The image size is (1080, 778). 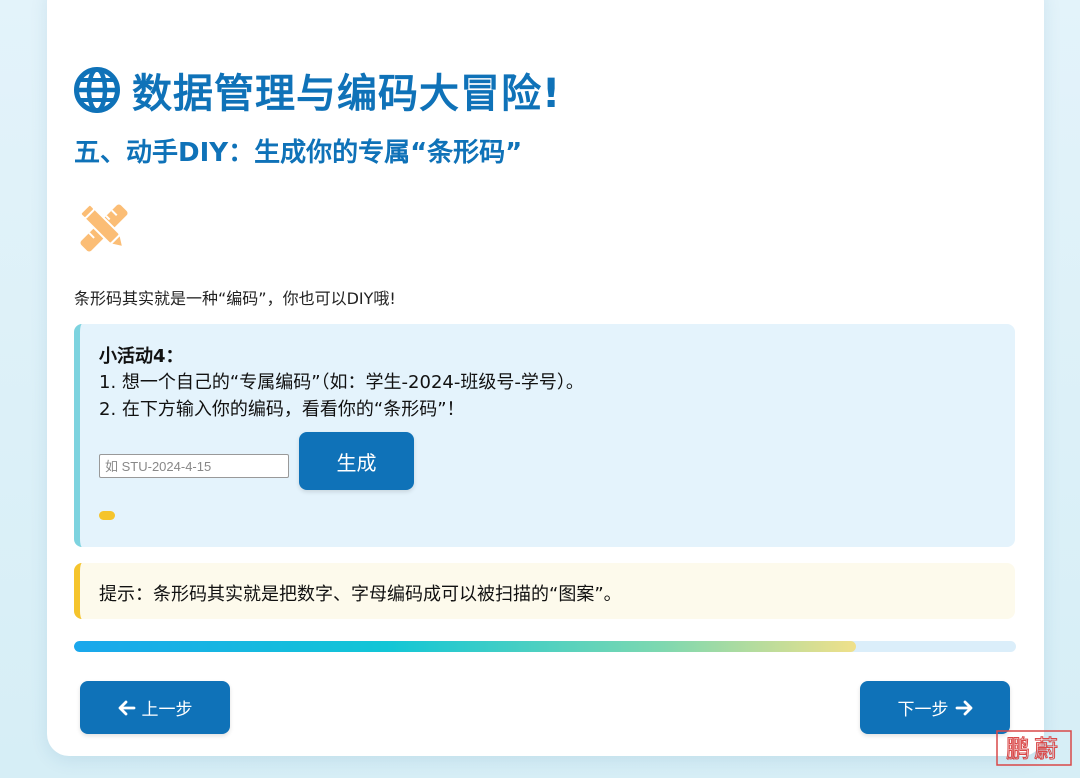 I want to click on globe-icon, so click(x=97, y=90).